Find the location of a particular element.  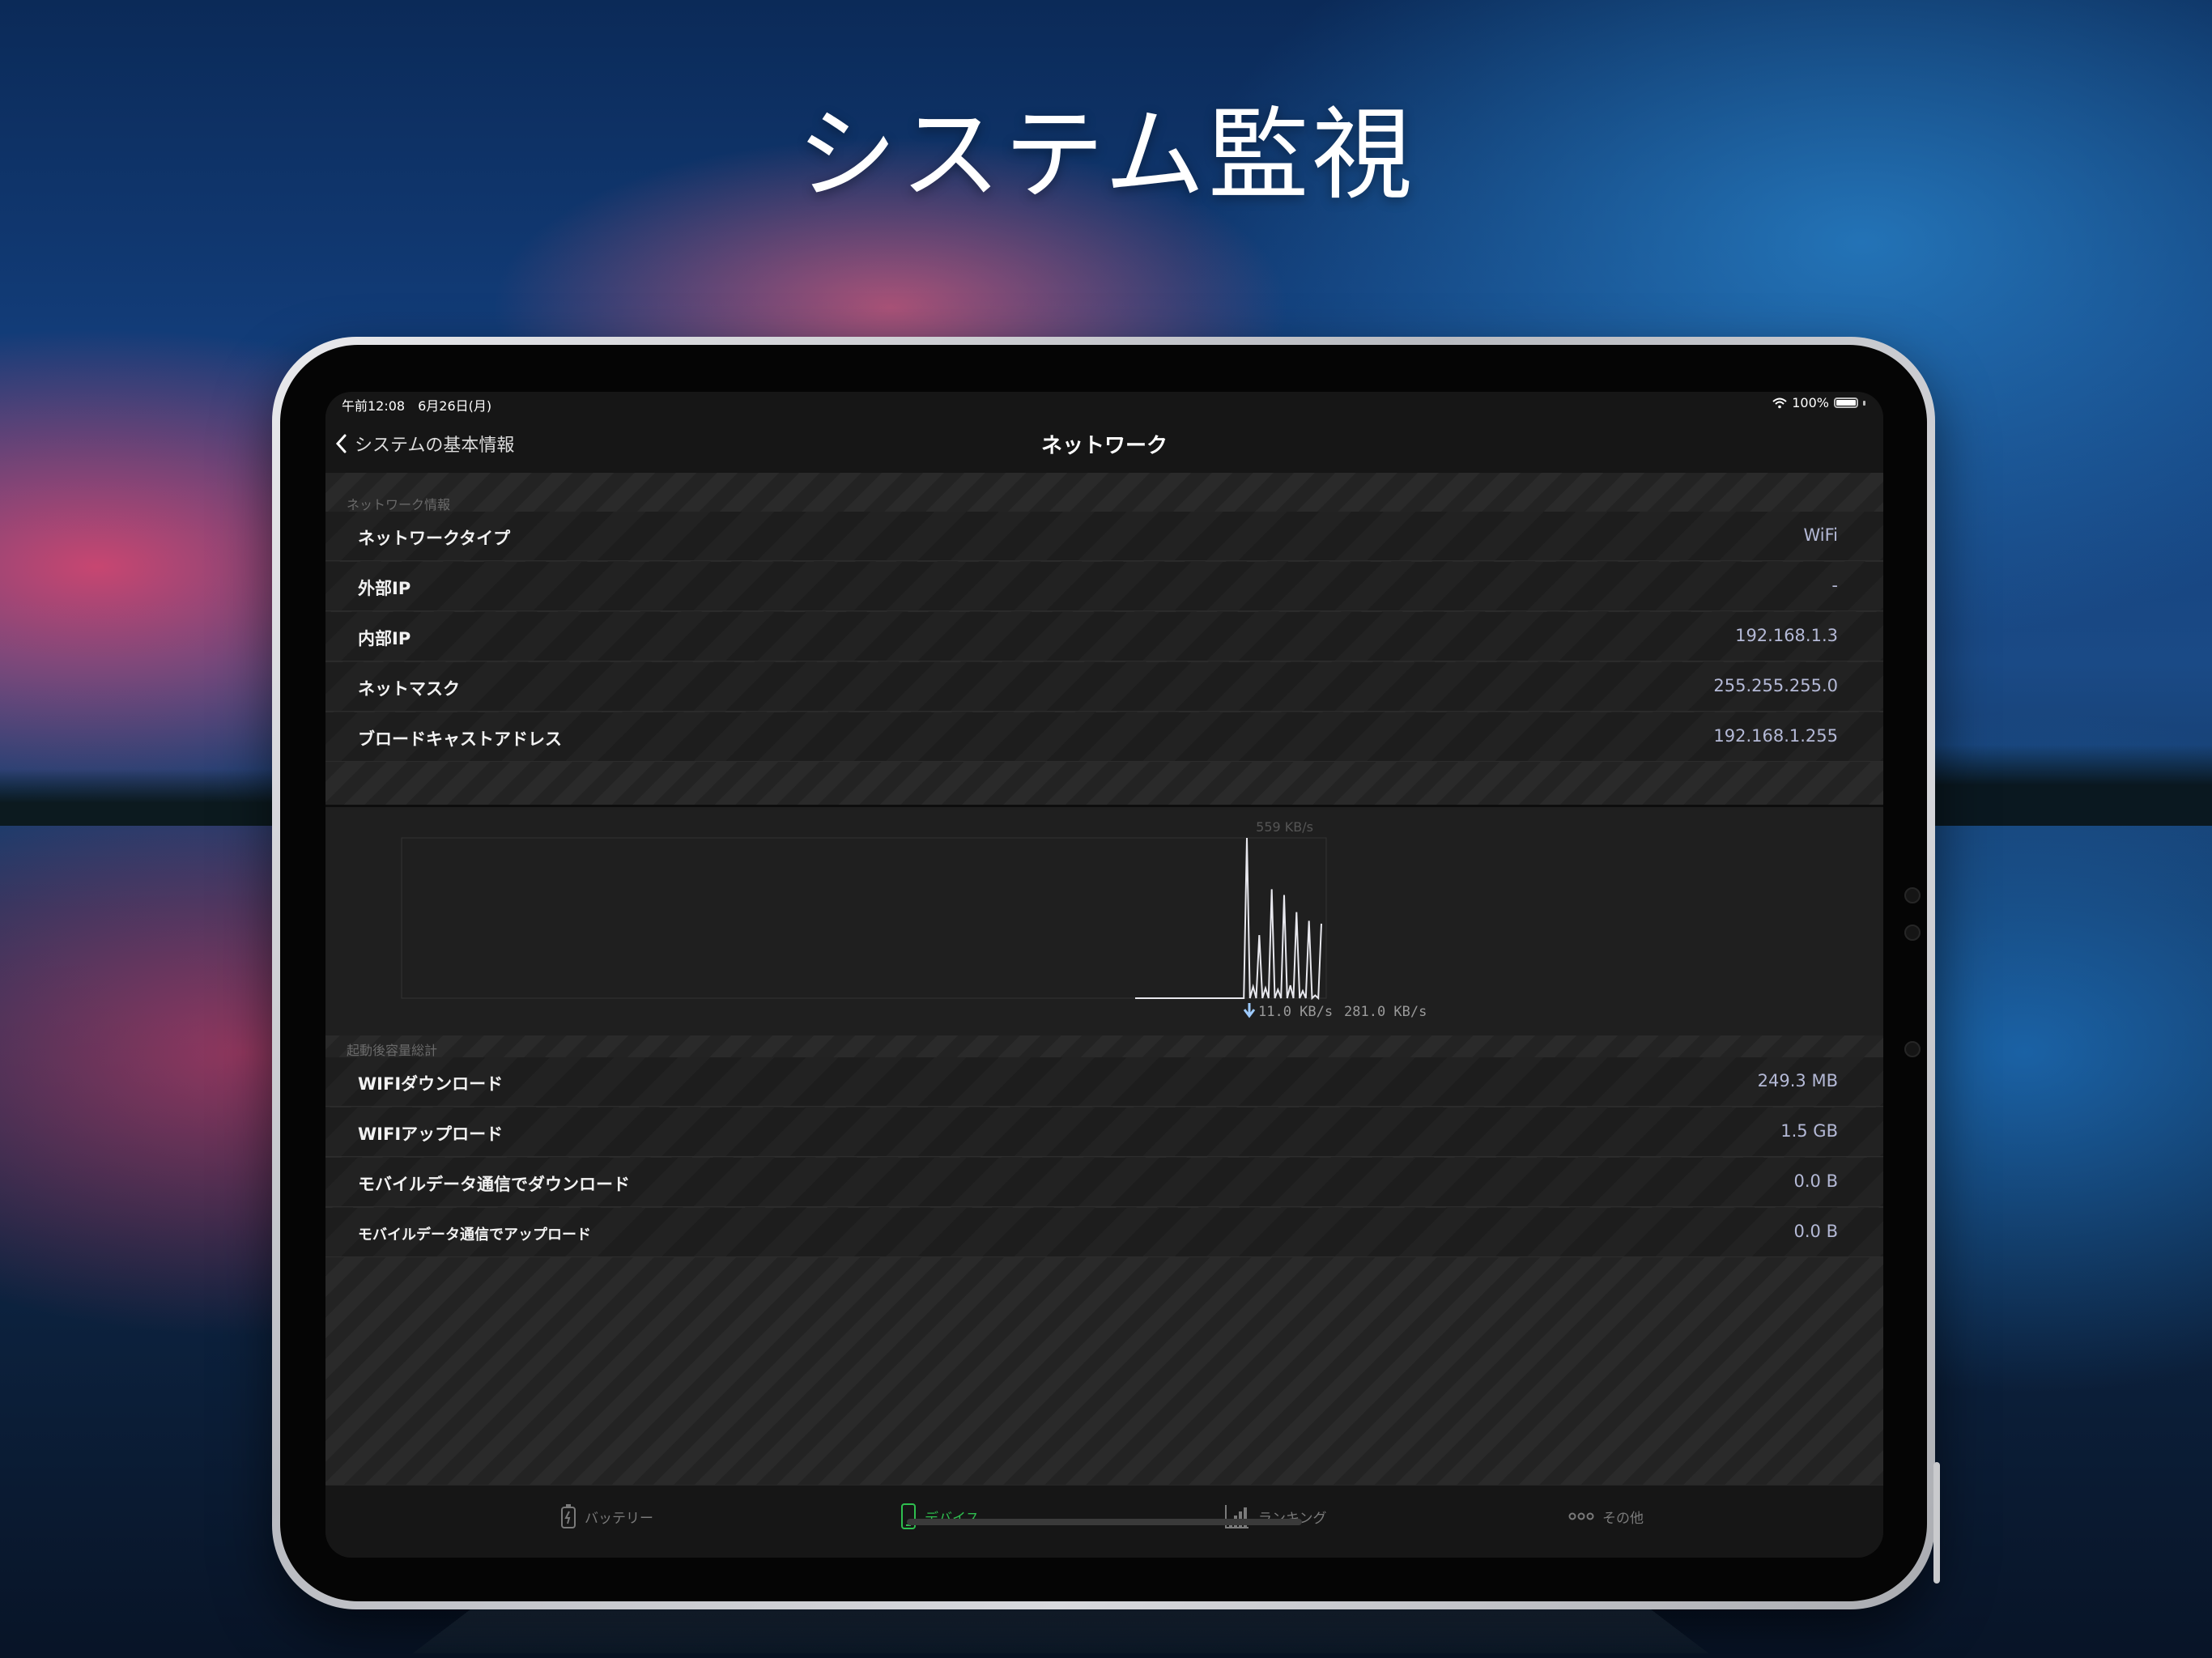

navigation-bar: システムの基本情報 ネットワーク is located at coordinates (1104, 443).